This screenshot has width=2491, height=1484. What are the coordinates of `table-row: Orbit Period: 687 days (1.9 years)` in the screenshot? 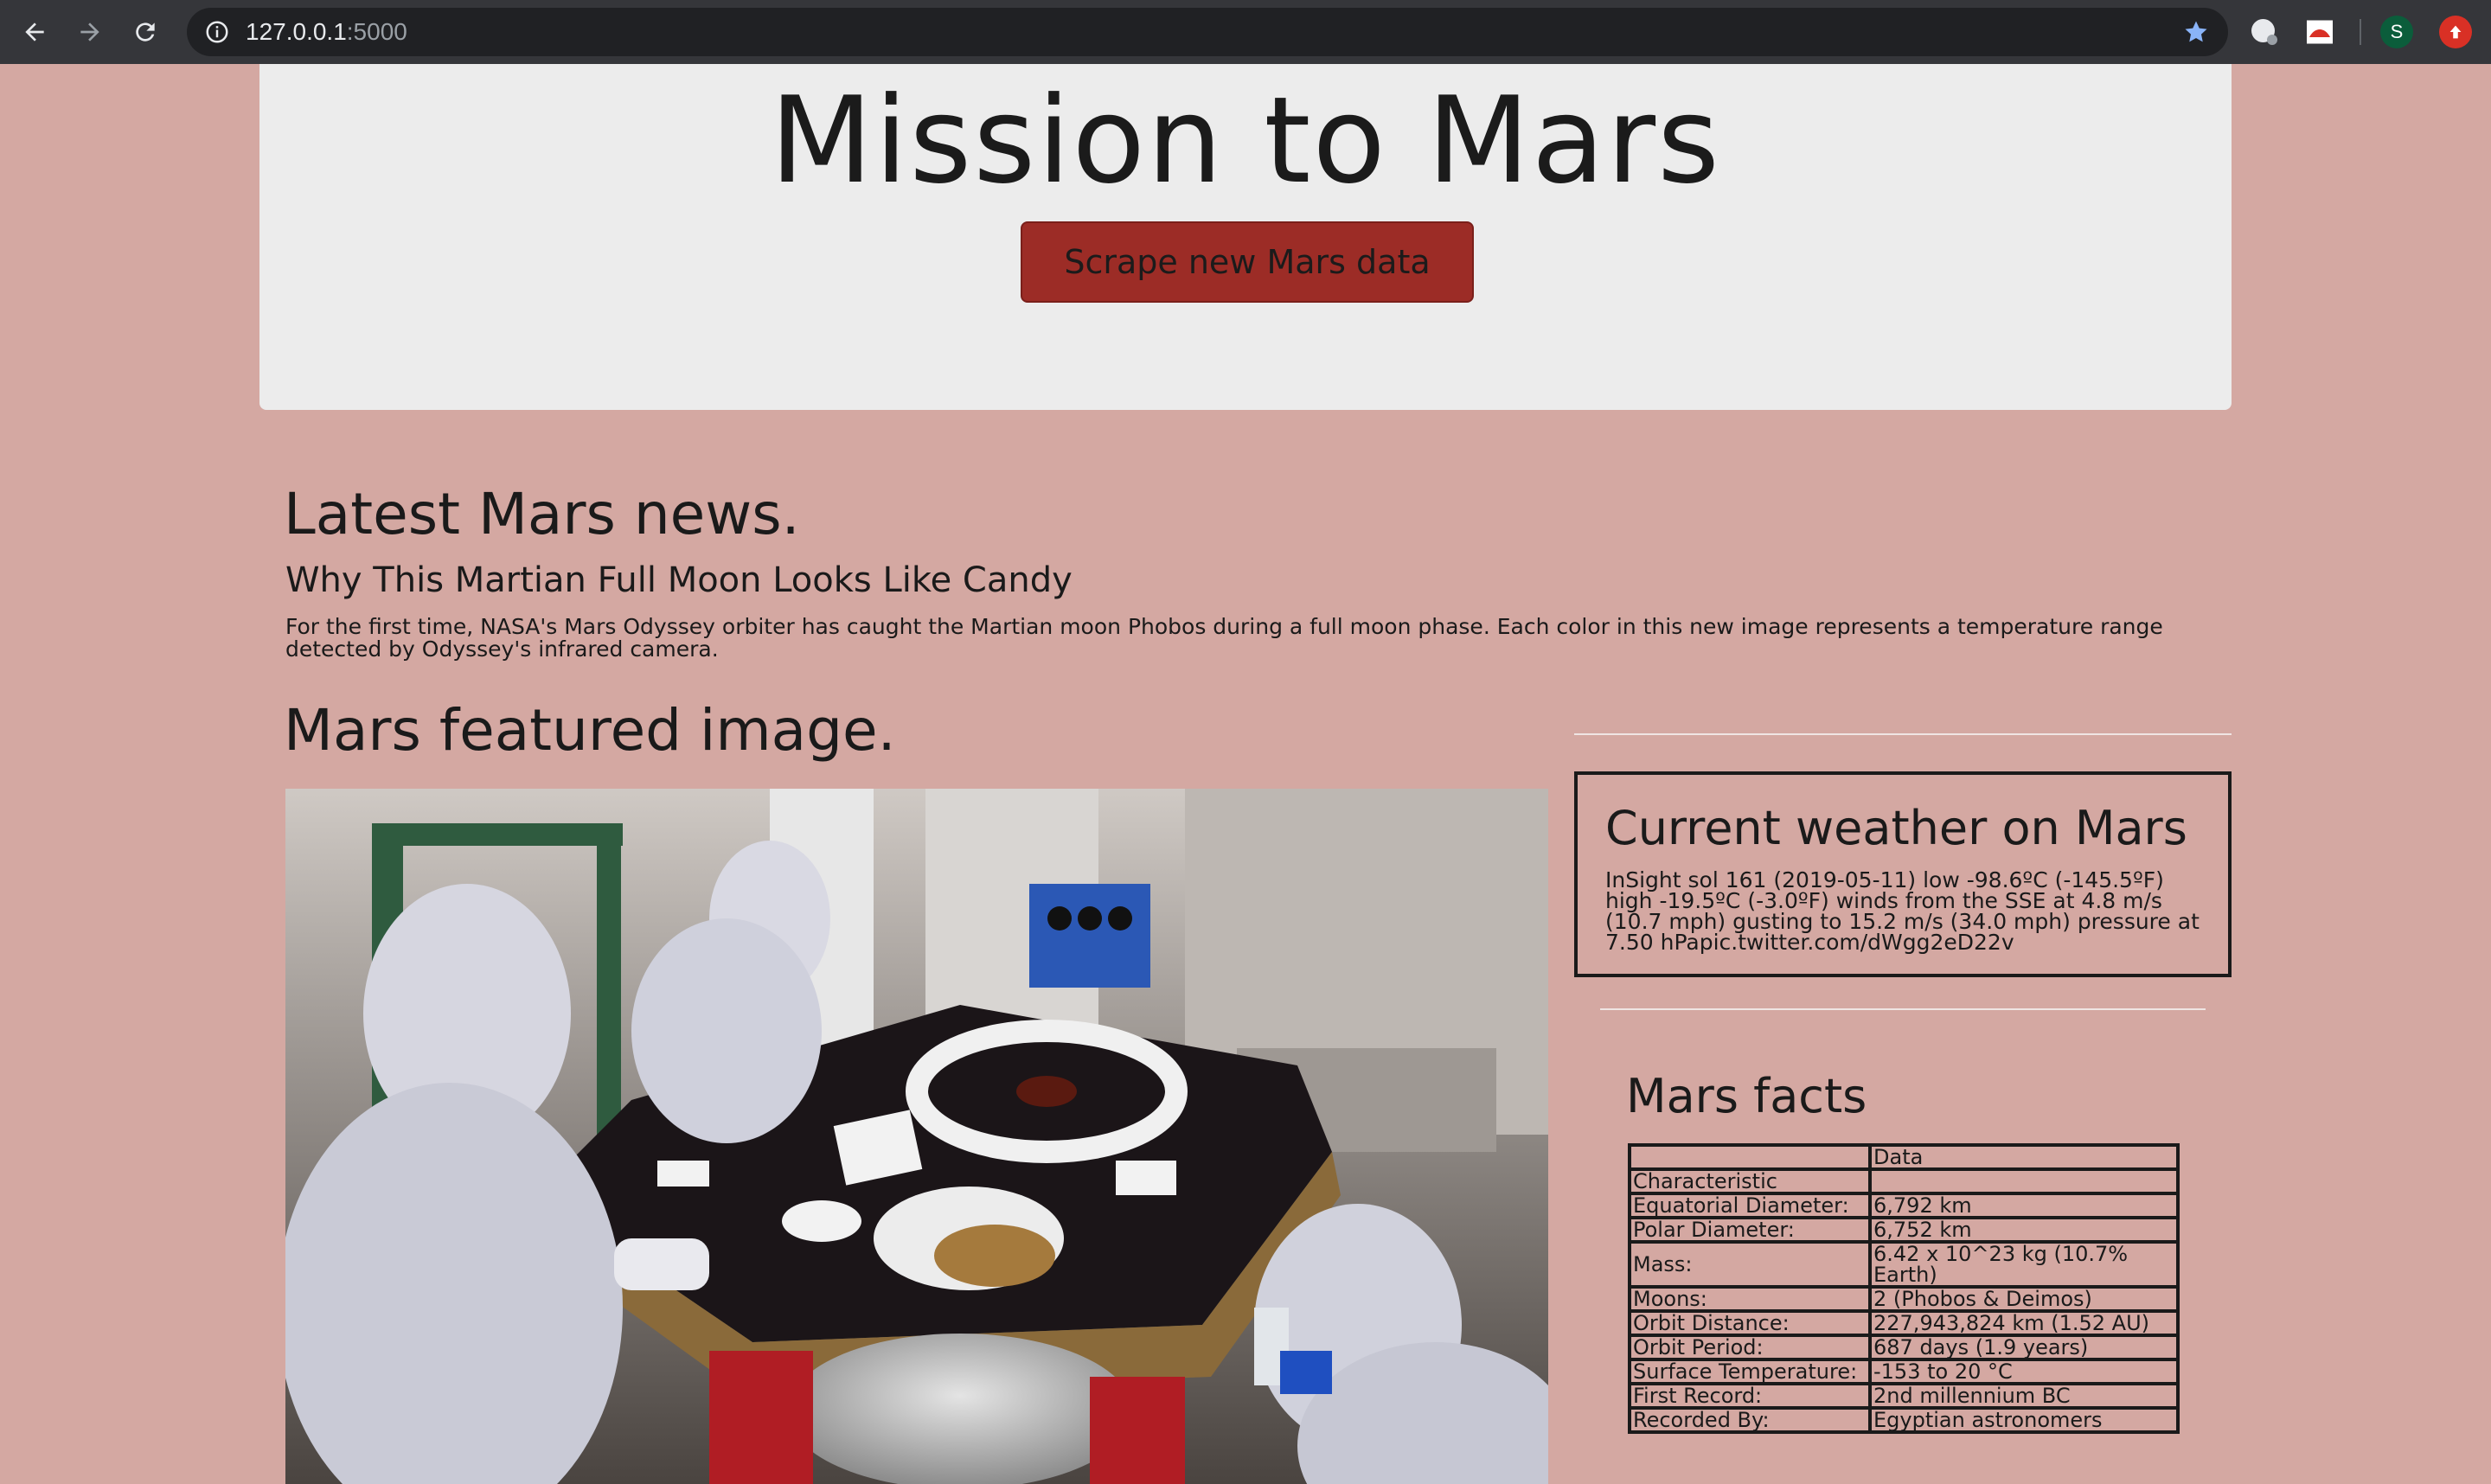 It's located at (1904, 1348).